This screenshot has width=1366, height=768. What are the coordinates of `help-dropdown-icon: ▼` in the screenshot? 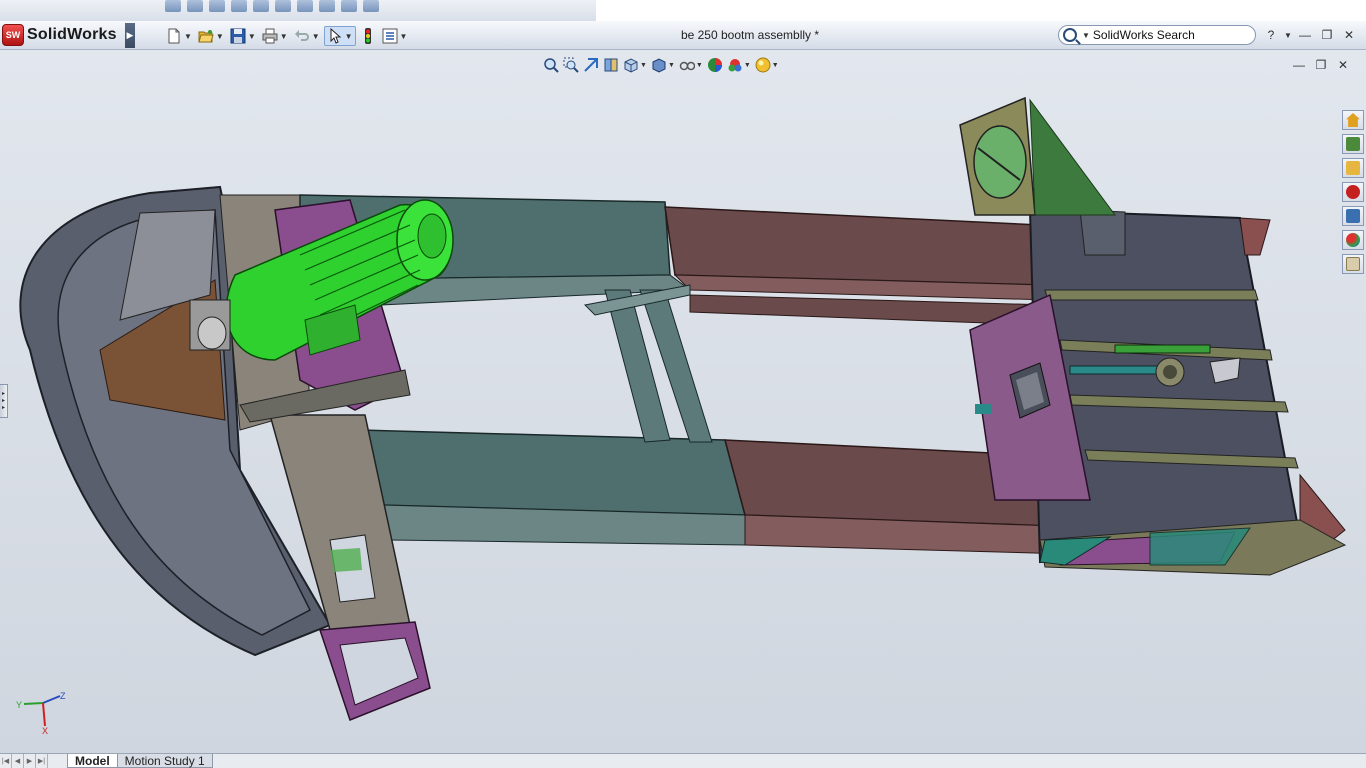 It's located at (1288, 35).